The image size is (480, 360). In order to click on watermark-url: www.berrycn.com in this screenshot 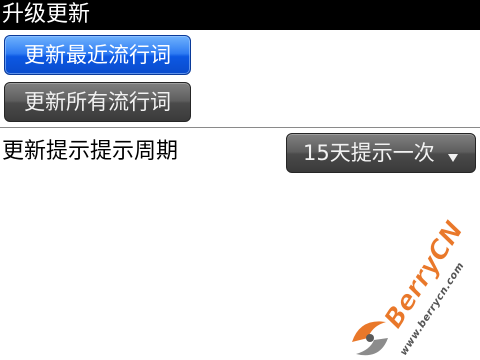, I will do `click(432, 308)`.